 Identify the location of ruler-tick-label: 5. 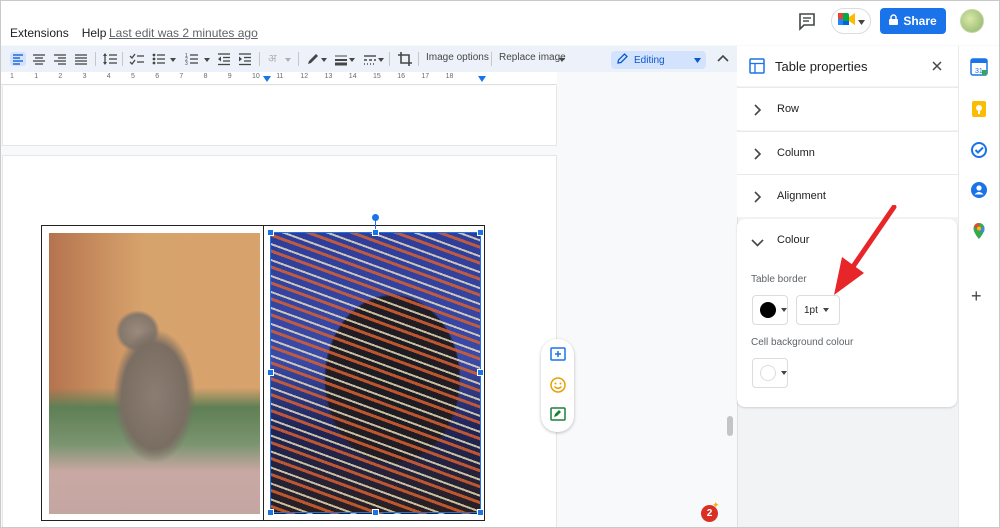
(133, 76).